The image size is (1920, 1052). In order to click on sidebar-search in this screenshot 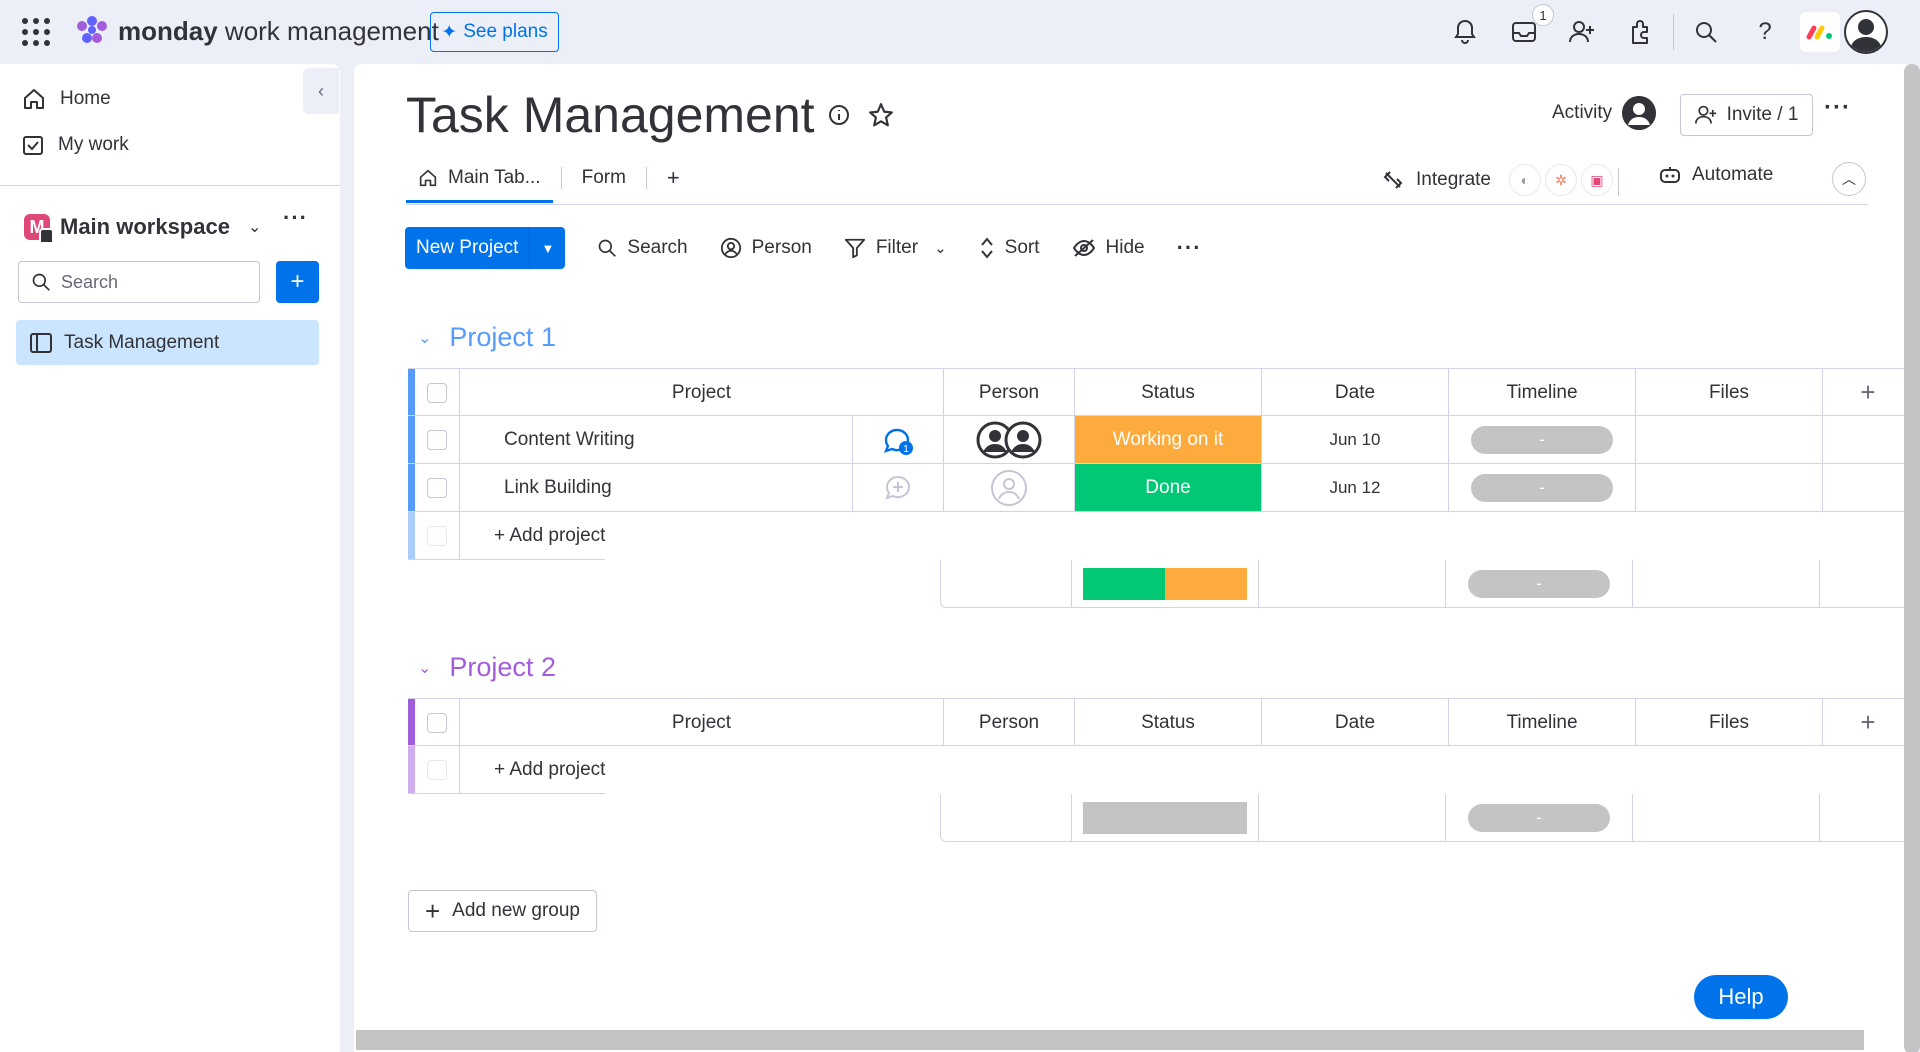, I will do `click(139, 282)`.